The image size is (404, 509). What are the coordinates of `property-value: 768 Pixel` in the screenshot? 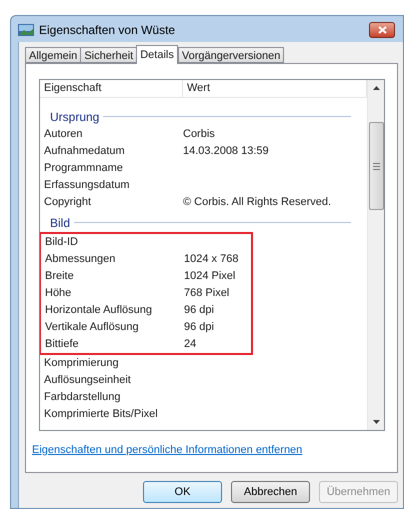 It's located at (207, 294).